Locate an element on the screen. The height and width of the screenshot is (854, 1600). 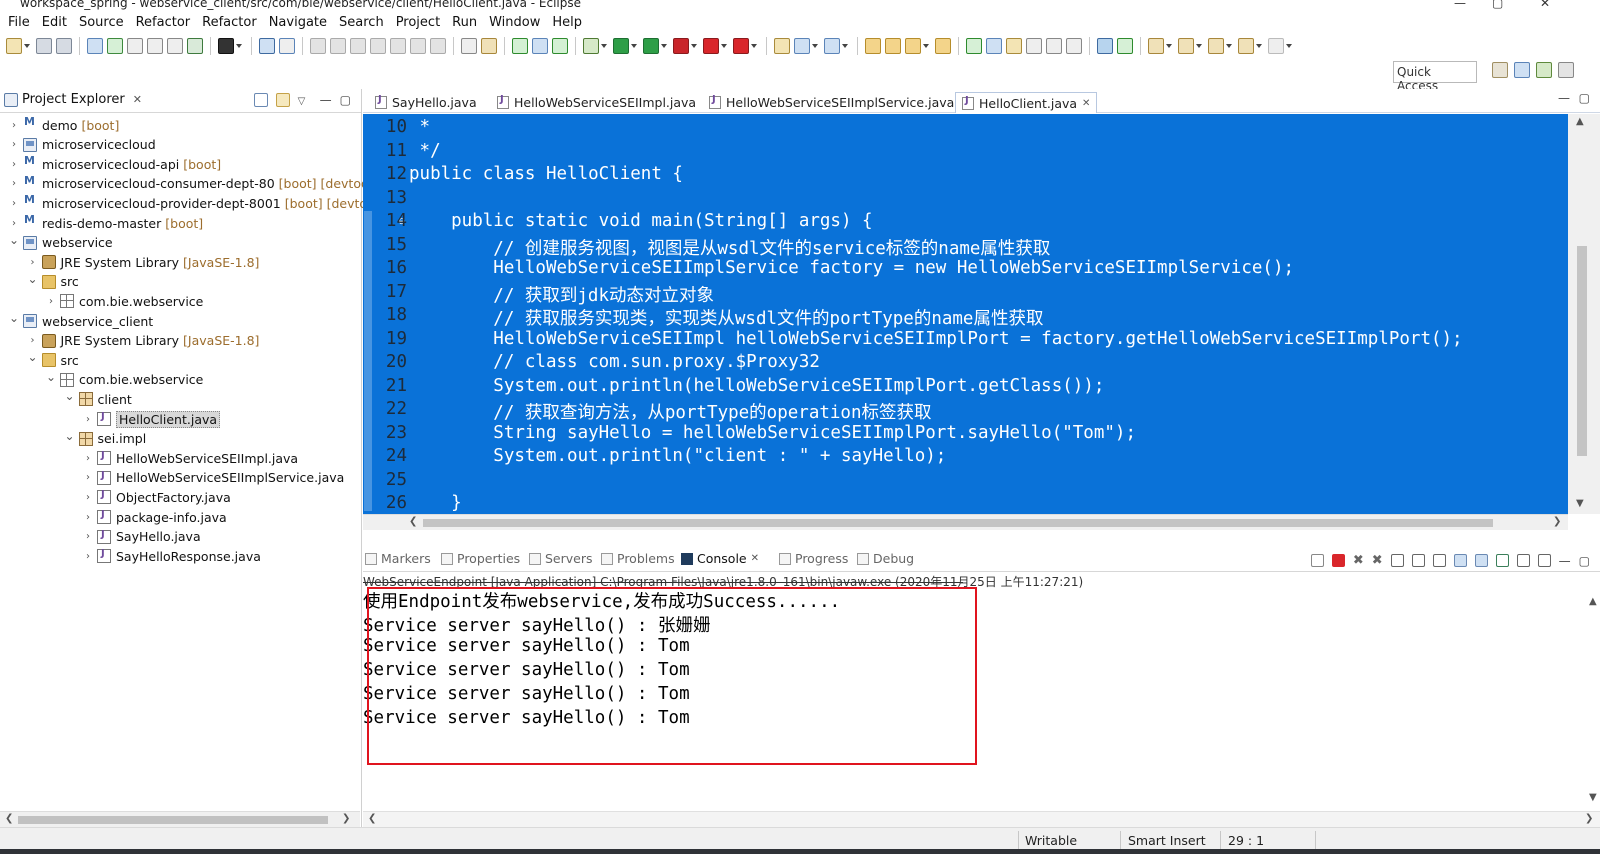
save-all-icon is located at coordinates (64, 46).